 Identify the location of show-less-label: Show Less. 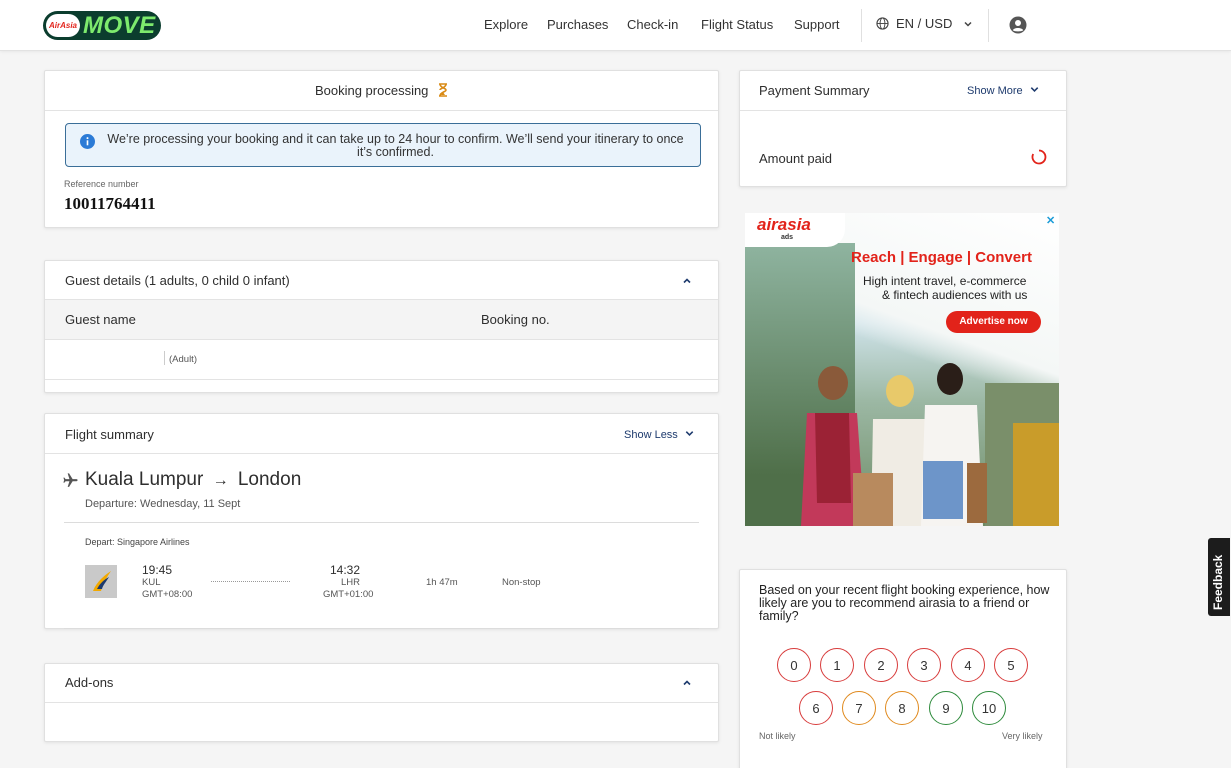
(651, 435).